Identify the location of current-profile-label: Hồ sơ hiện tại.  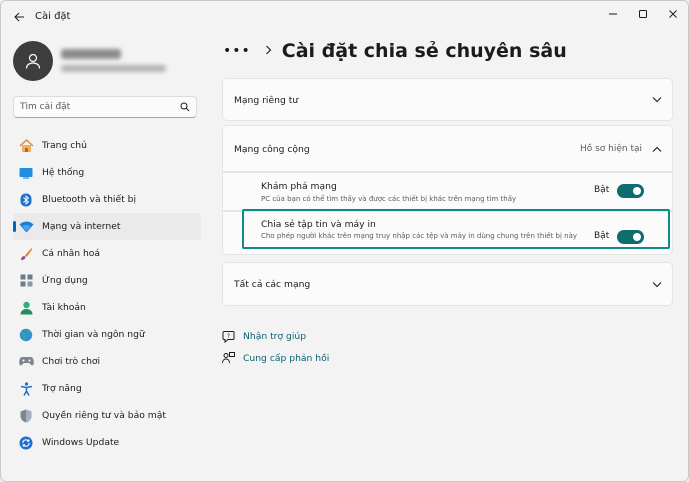
(610, 149).